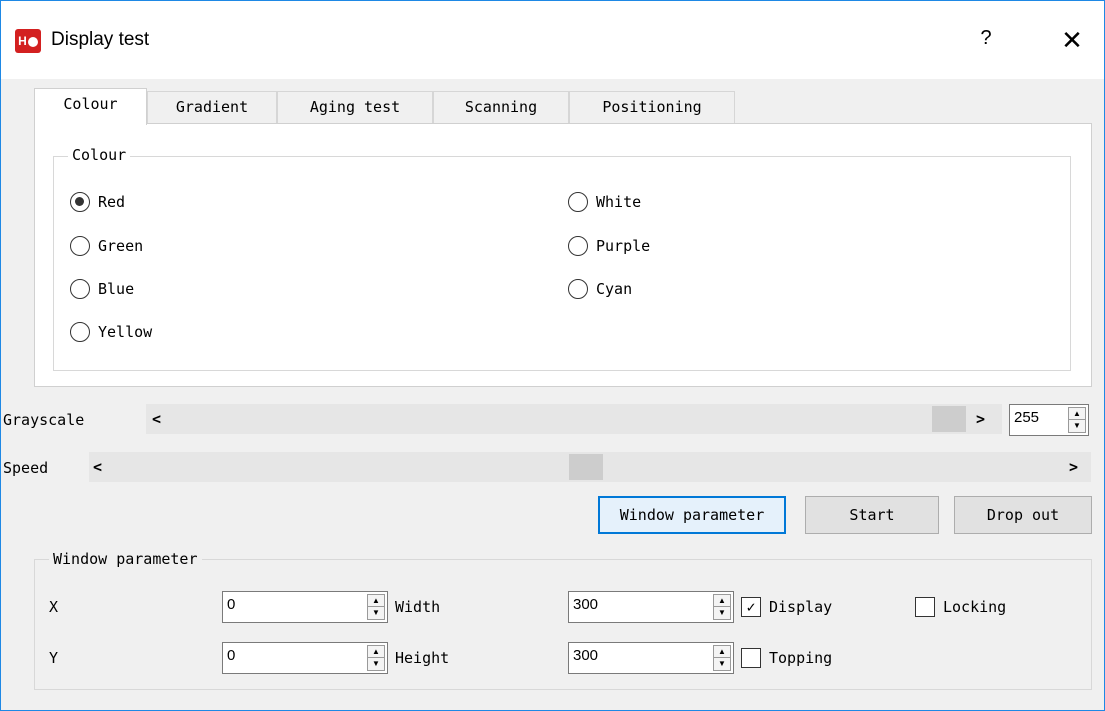 The height and width of the screenshot is (711, 1105). Describe the element at coordinates (585, 604) in the screenshot. I see `width-value: 300` at that location.